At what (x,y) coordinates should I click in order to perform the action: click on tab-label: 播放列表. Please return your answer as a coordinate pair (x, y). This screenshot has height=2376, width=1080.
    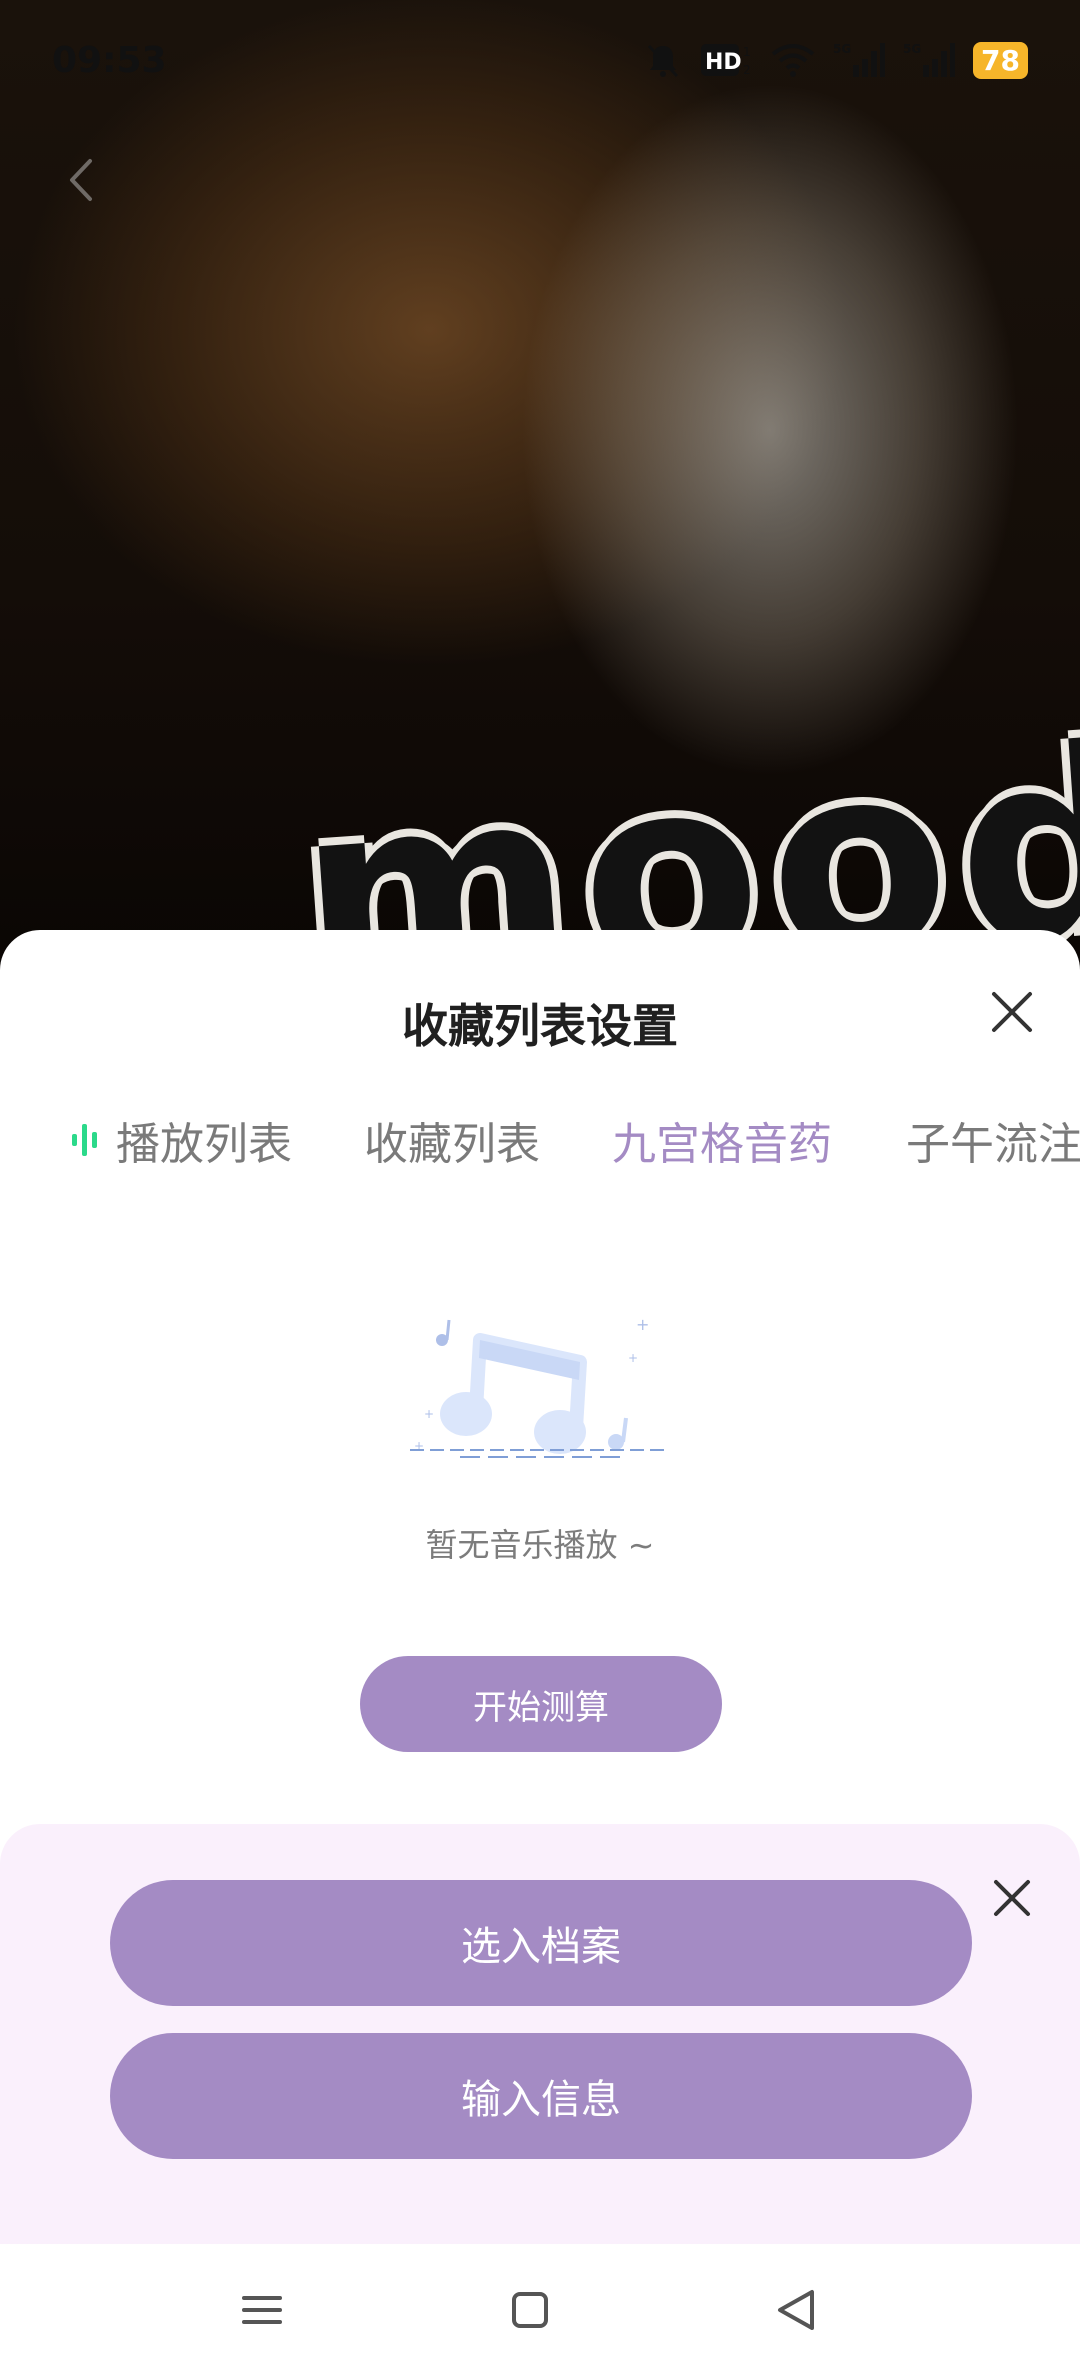
    Looking at the image, I should click on (204, 1144).